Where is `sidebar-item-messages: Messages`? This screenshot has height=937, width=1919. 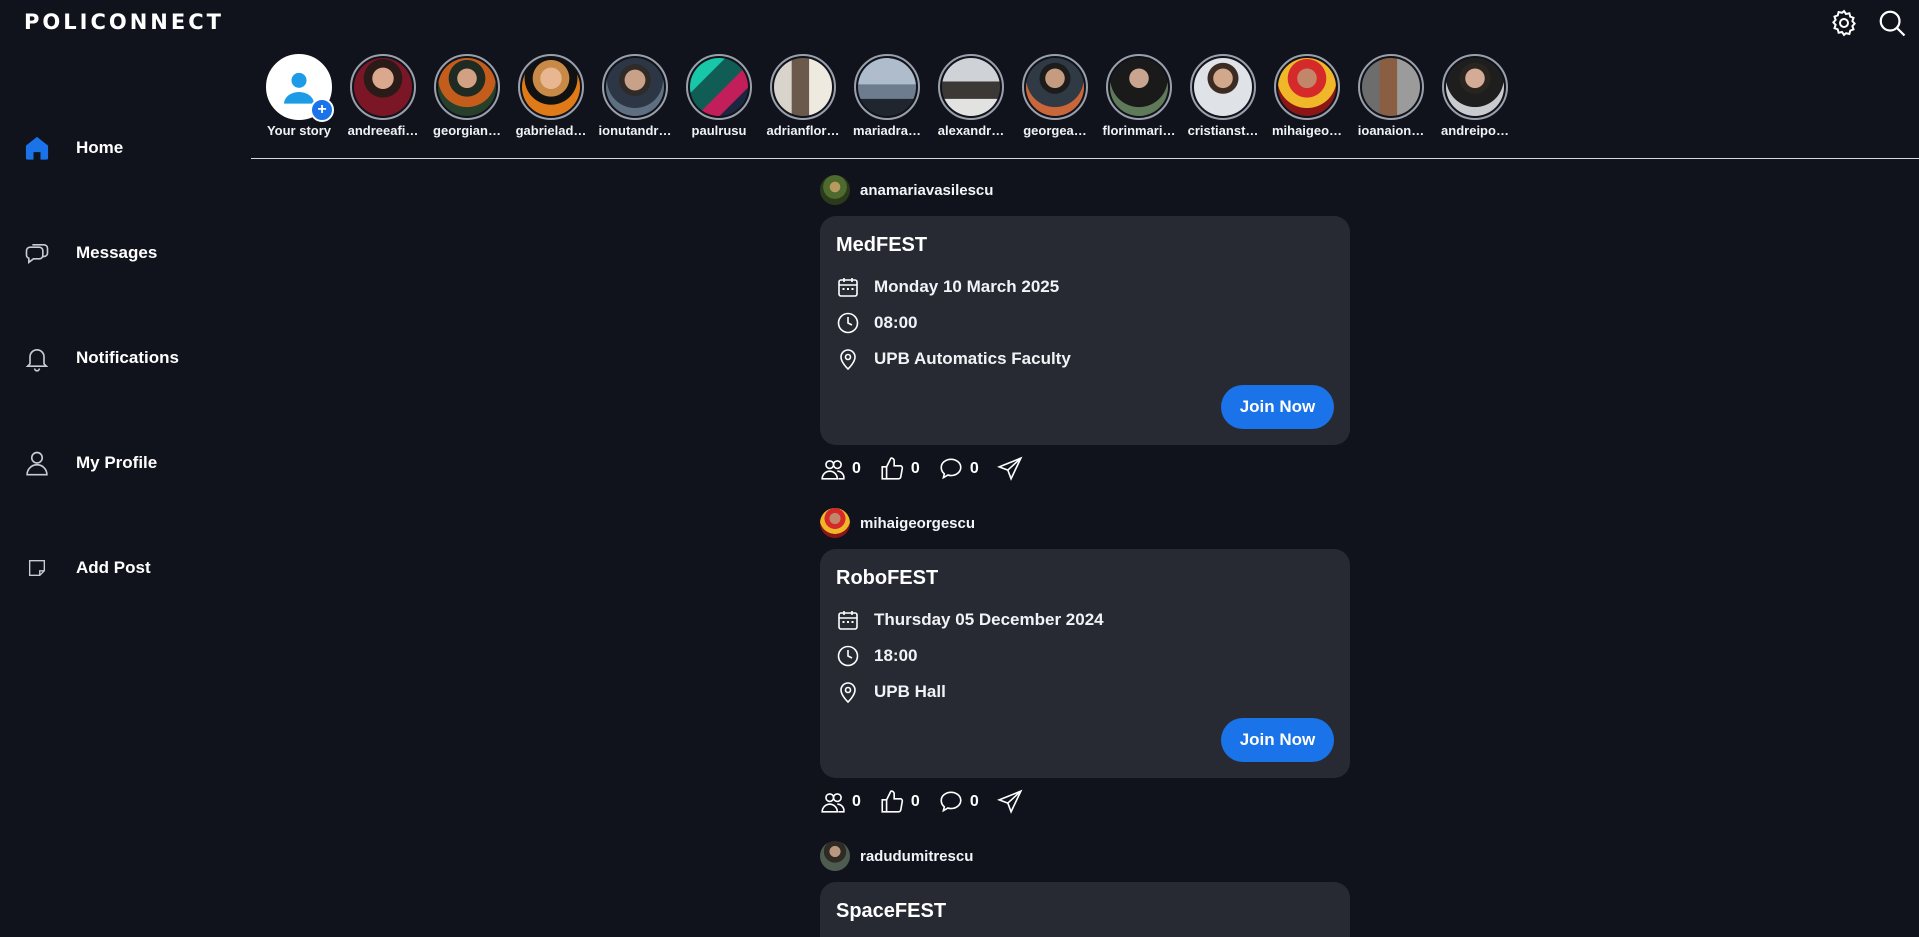
sidebar-item-messages: Messages is located at coordinates (125, 252).